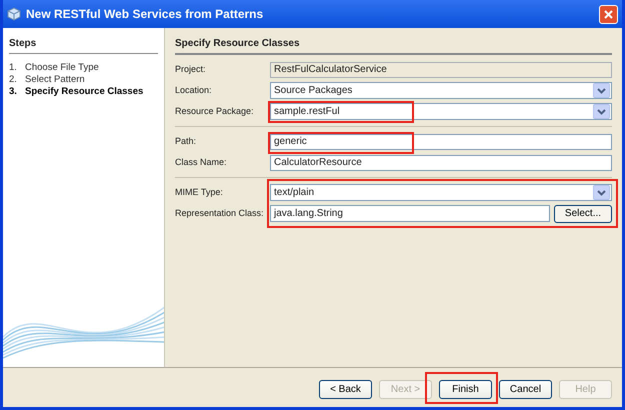 The image size is (625, 410). I want to click on close-icon, so click(608, 14).